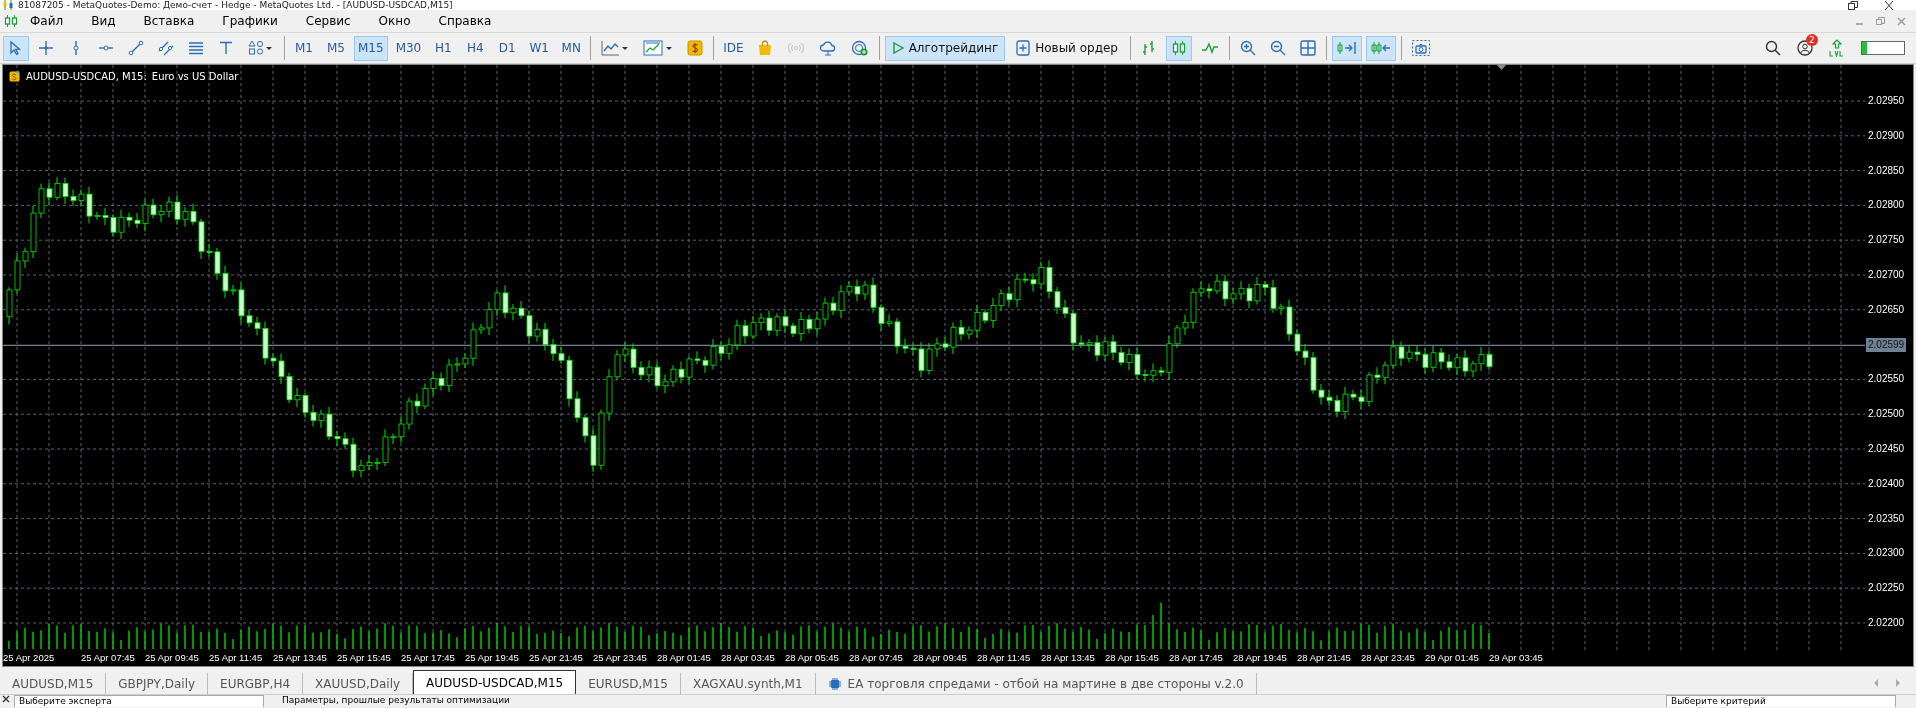  I want to click on signal-waves-icon, so click(795, 48).